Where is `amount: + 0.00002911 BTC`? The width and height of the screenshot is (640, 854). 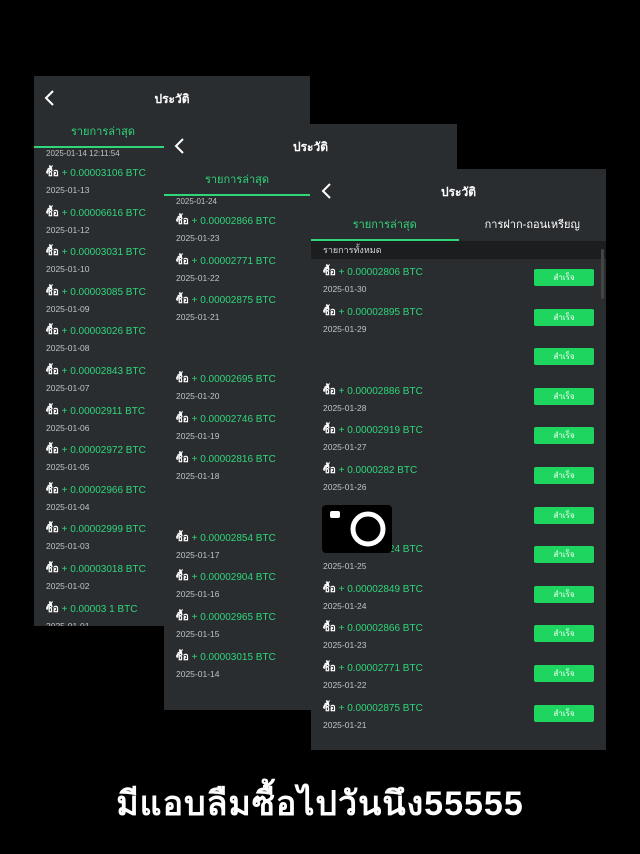
amount: + 0.00002911 BTC is located at coordinates (103, 411).